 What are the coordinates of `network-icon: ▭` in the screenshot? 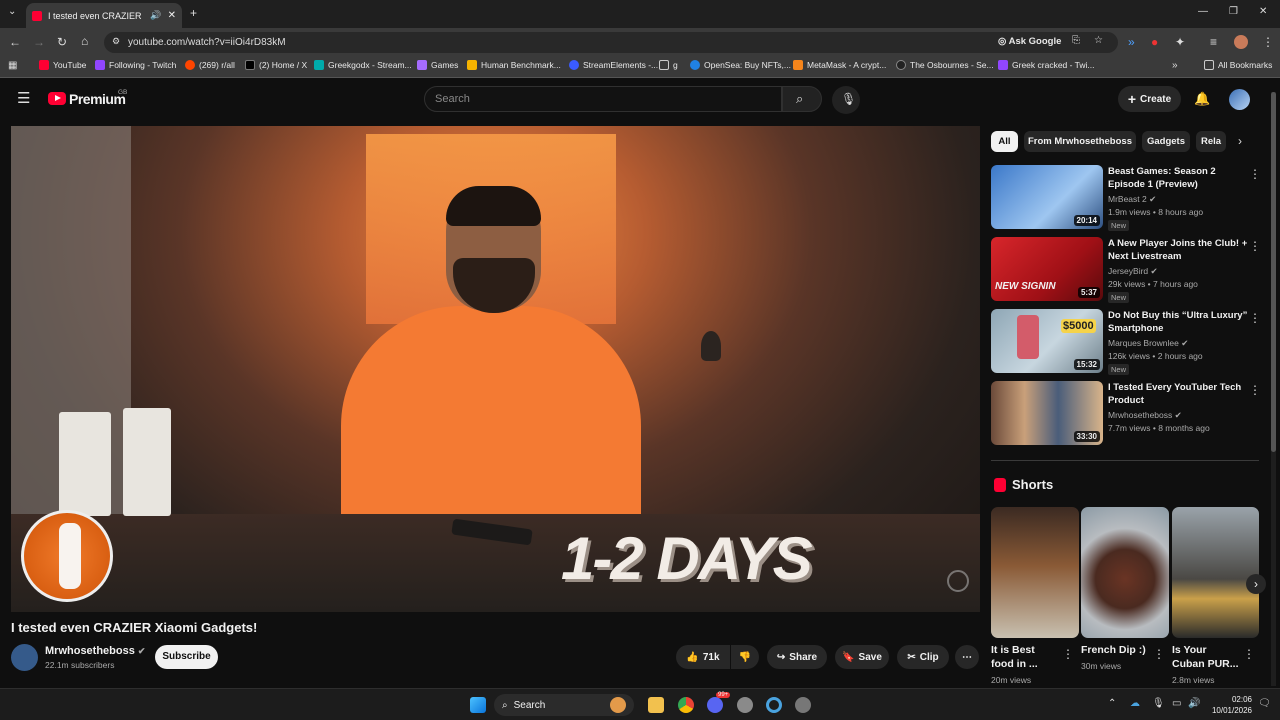 It's located at (1176, 704).